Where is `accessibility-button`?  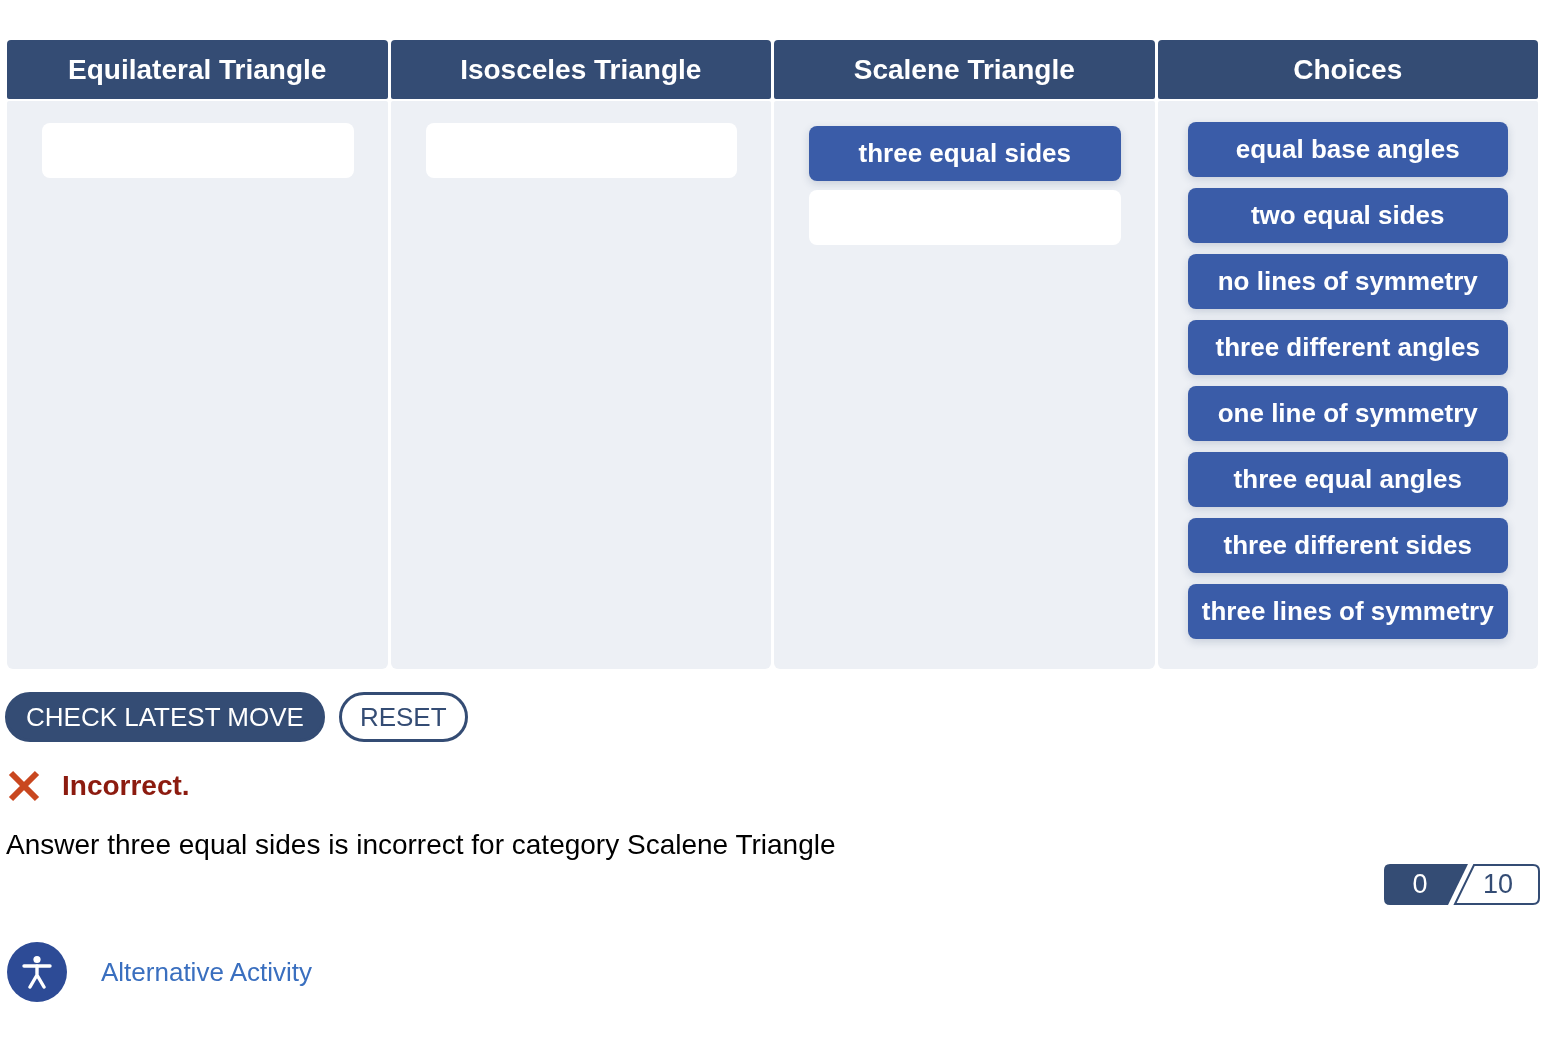 accessibility-button is located at coordinates (37, 972).